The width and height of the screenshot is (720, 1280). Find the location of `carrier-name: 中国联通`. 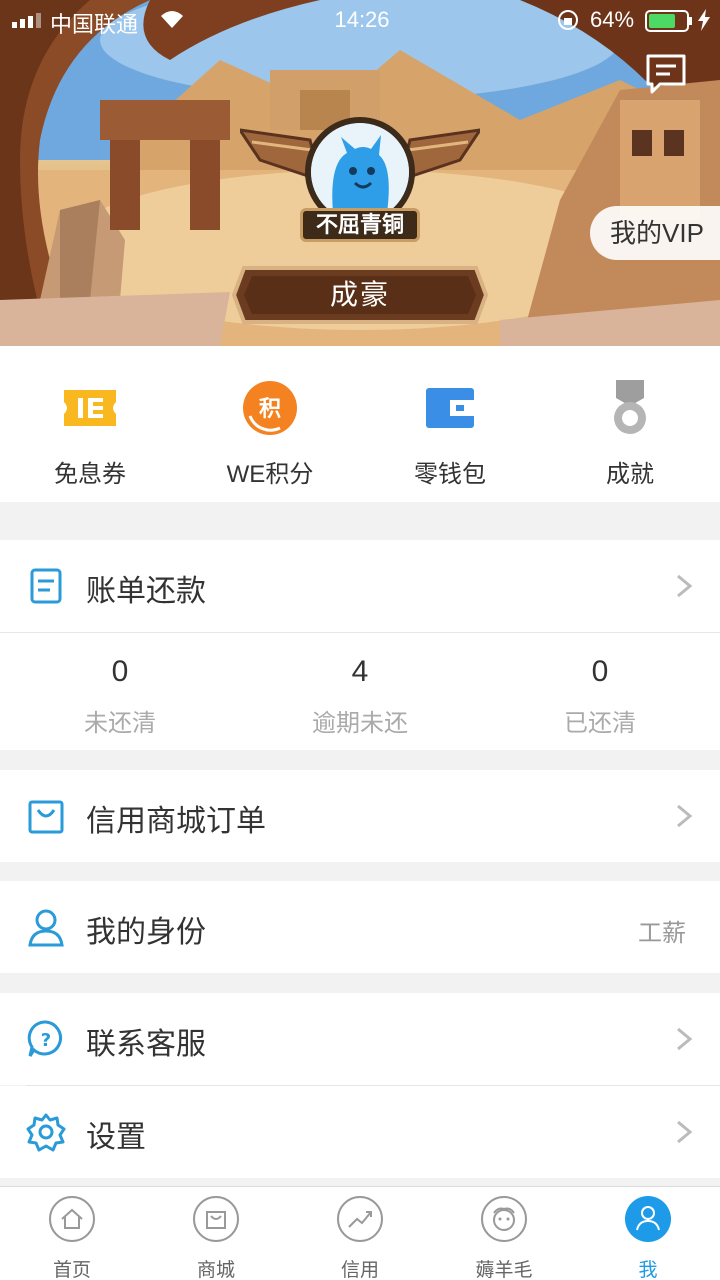

carrier-name: 中国联通 is located at coordinates (94, 24).